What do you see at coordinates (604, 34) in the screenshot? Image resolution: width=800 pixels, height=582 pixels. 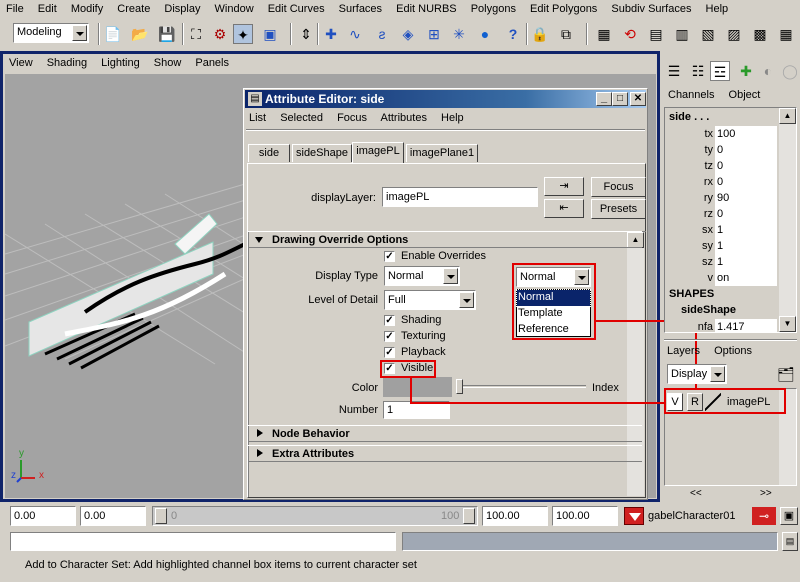 I see `hypershade-icon: ▦` at bounding box center [604, 34].